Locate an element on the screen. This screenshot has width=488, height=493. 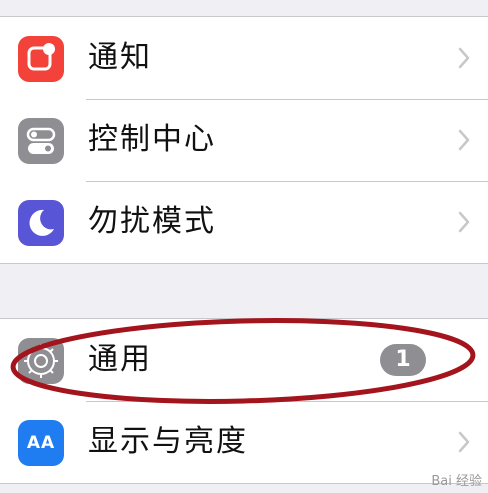
control-center-icon is located at coordinates (41, 141).